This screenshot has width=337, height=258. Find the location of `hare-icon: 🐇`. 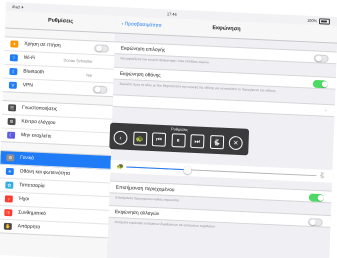

hare-icon: 🐇 is located at coordinates (322, 176).